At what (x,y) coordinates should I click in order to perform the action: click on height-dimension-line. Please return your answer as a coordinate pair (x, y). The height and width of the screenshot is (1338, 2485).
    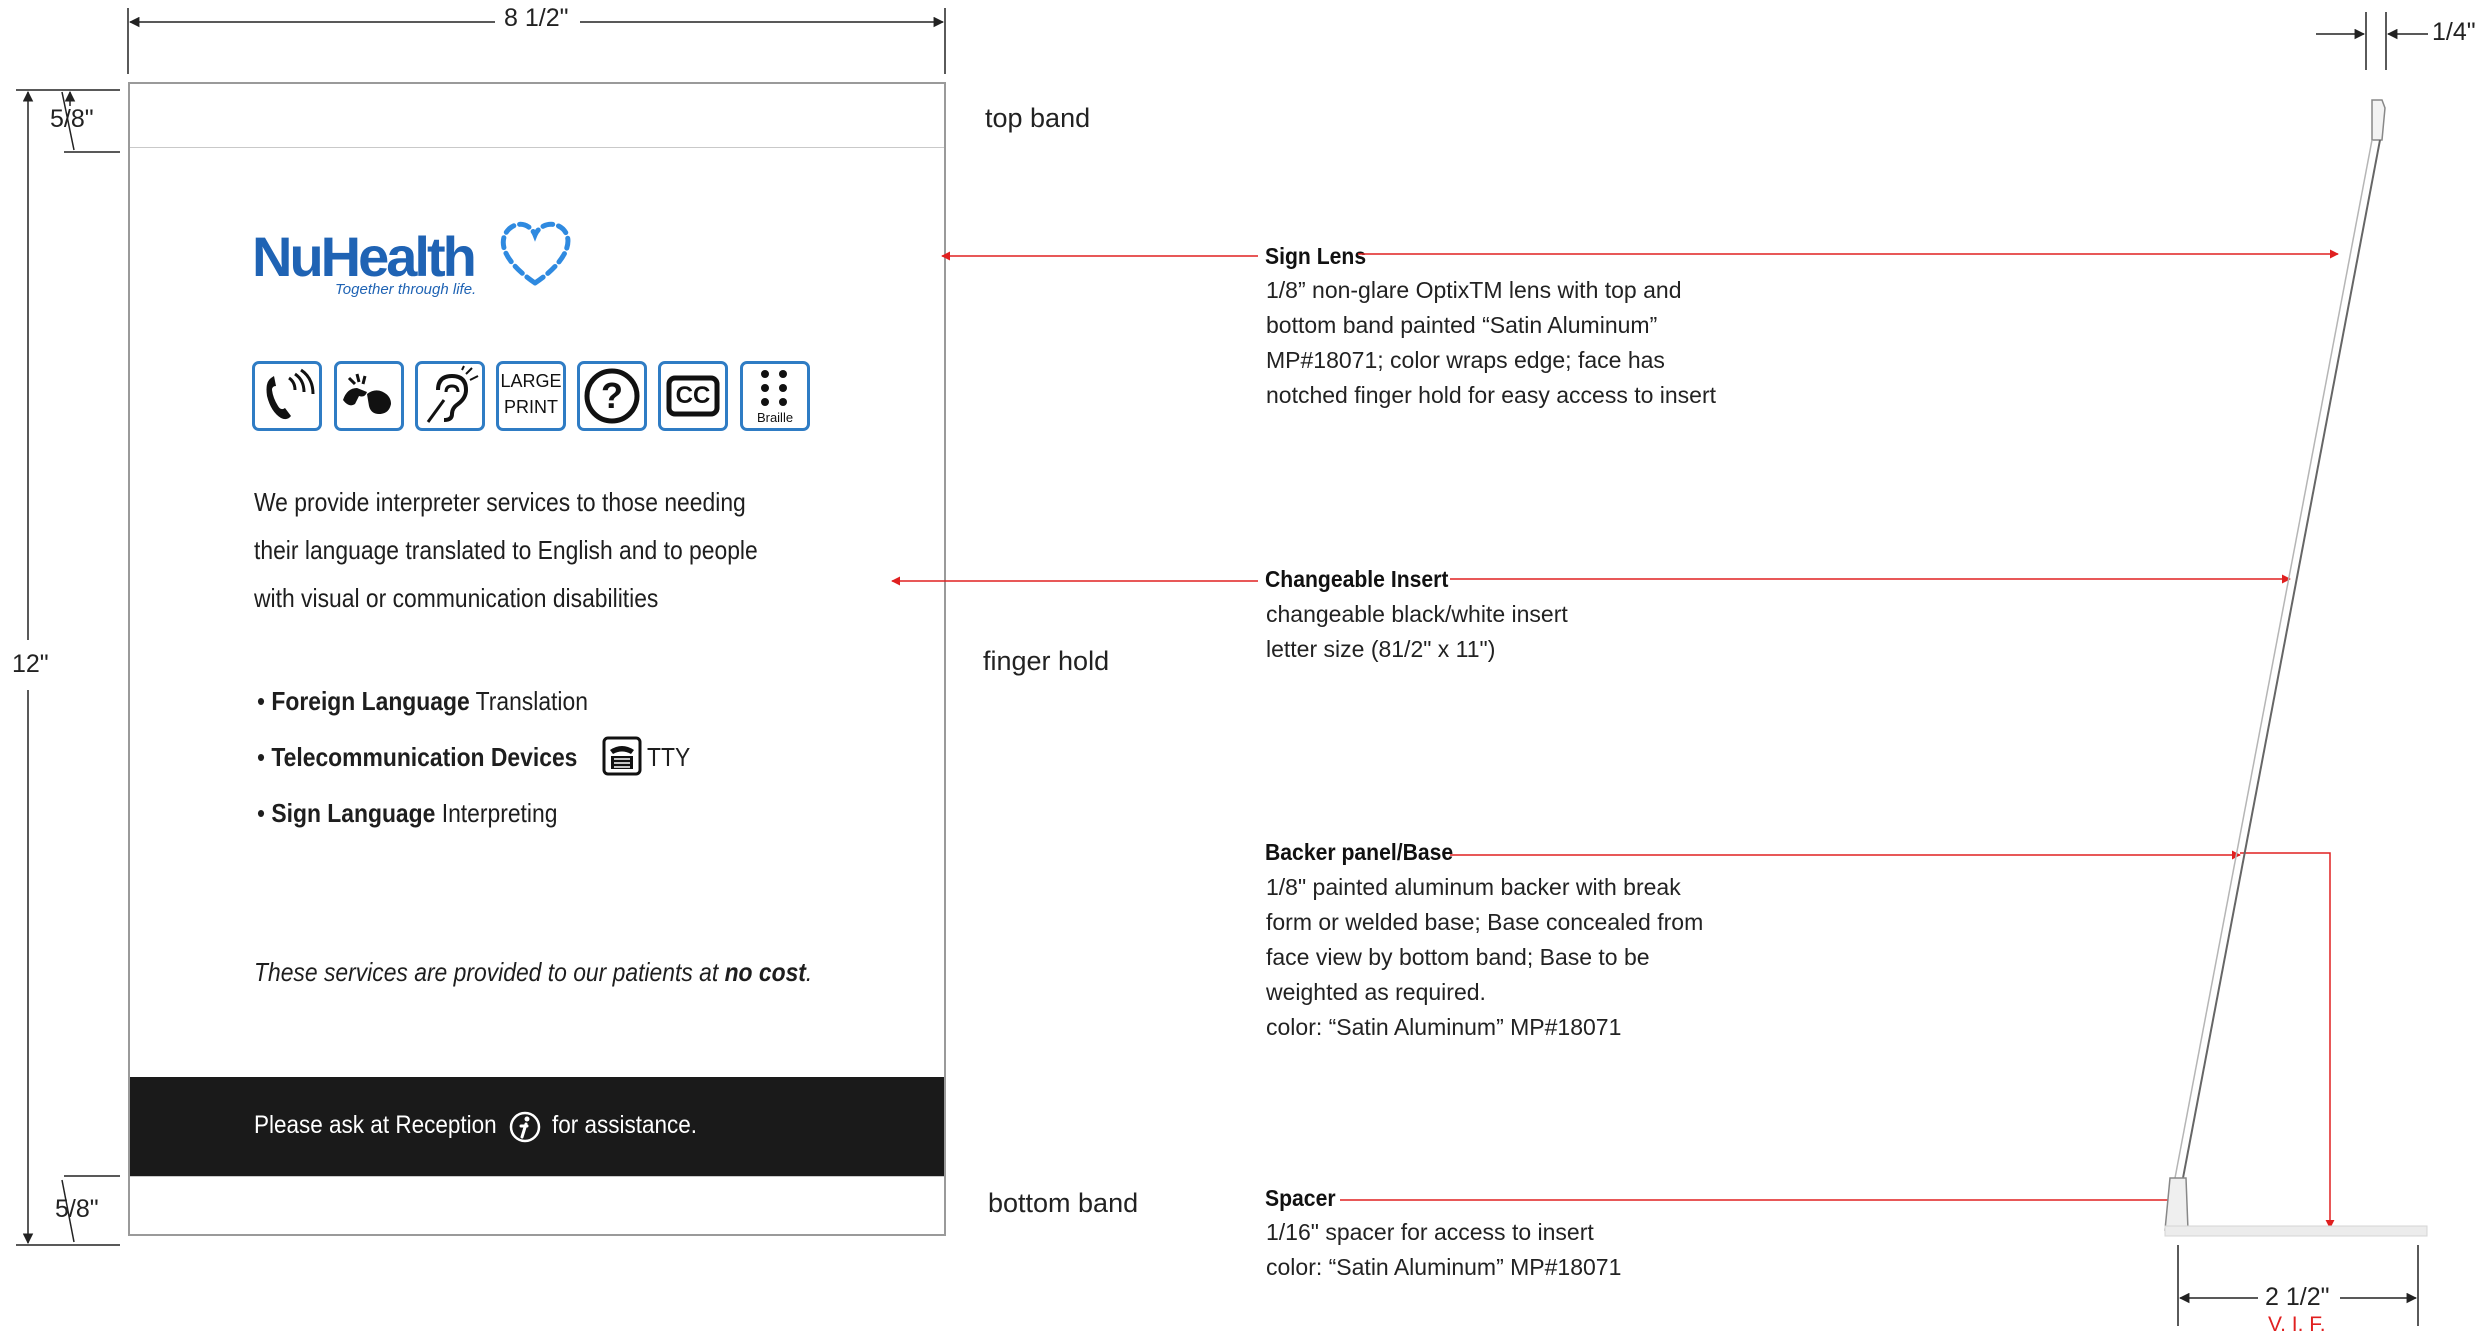
    Looking at the image, I should click on (68, 667).